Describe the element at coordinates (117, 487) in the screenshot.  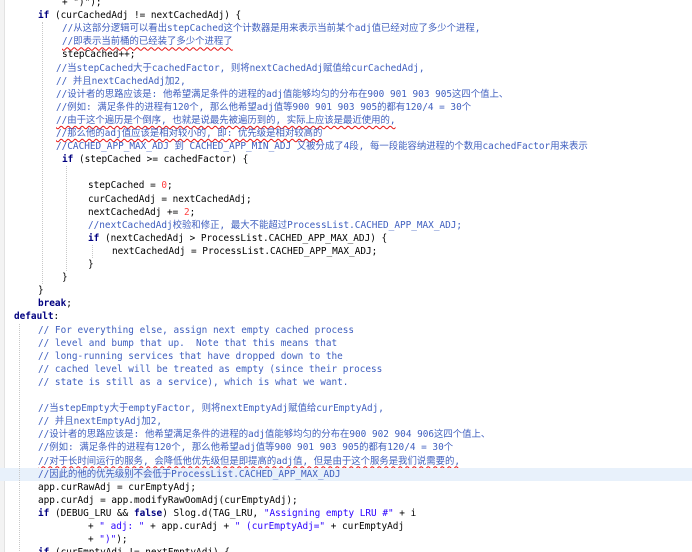
I see `code-token: app.curRawAdj = curEmptyAdj;` at that location.